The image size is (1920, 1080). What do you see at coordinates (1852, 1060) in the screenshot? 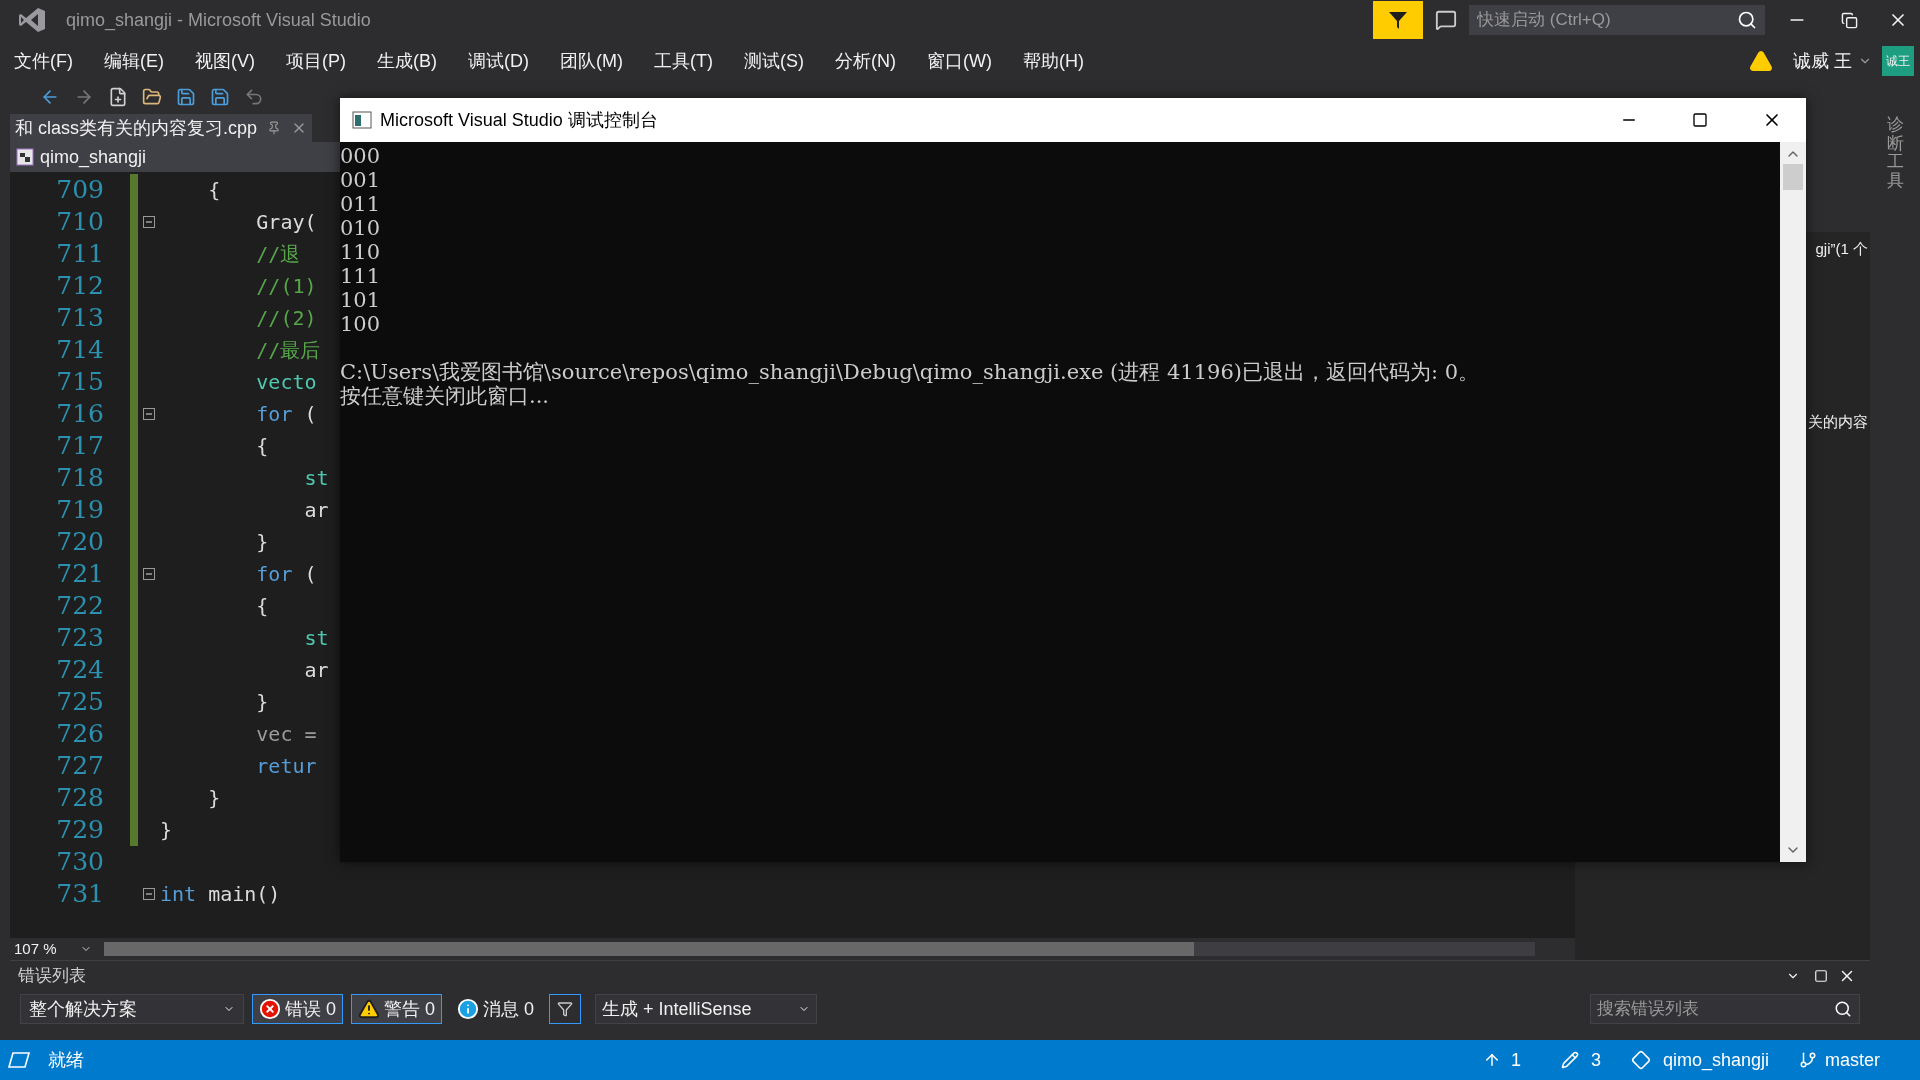
I see `branch-name: master` at bounding box center [1852, 1060].